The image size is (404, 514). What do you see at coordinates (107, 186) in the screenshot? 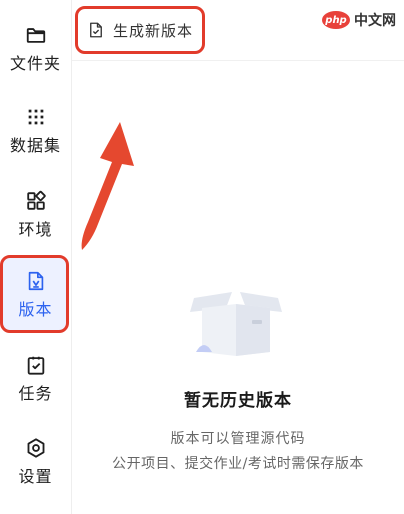
I see `annotation-arrow` at bounding box center [107, 186].